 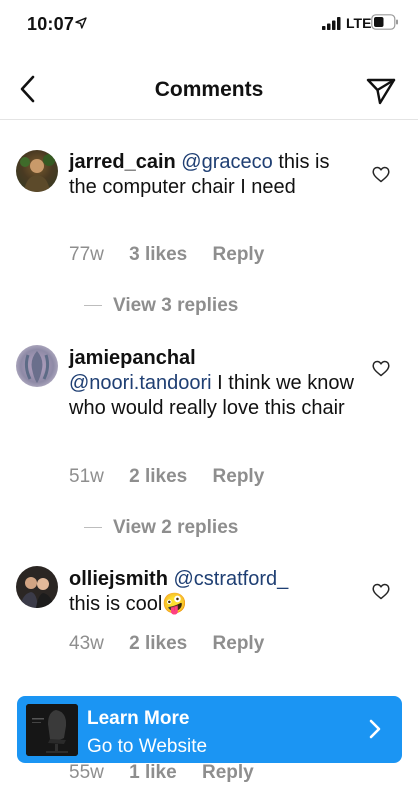 I want to click on comment-meta: 43w 2 likes Reply, so click(x=176, y=644).